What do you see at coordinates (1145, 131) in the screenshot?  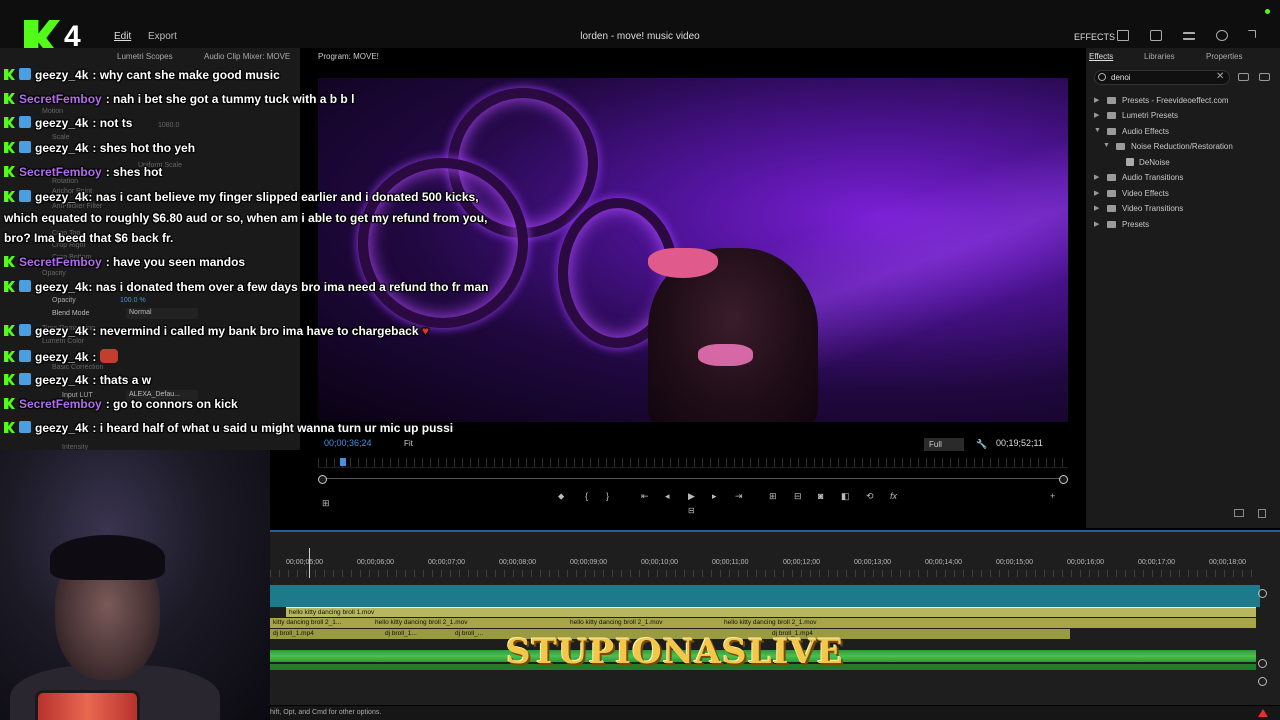 I see `tree-item: Audio Effects` at bounding box center [1145, 131].